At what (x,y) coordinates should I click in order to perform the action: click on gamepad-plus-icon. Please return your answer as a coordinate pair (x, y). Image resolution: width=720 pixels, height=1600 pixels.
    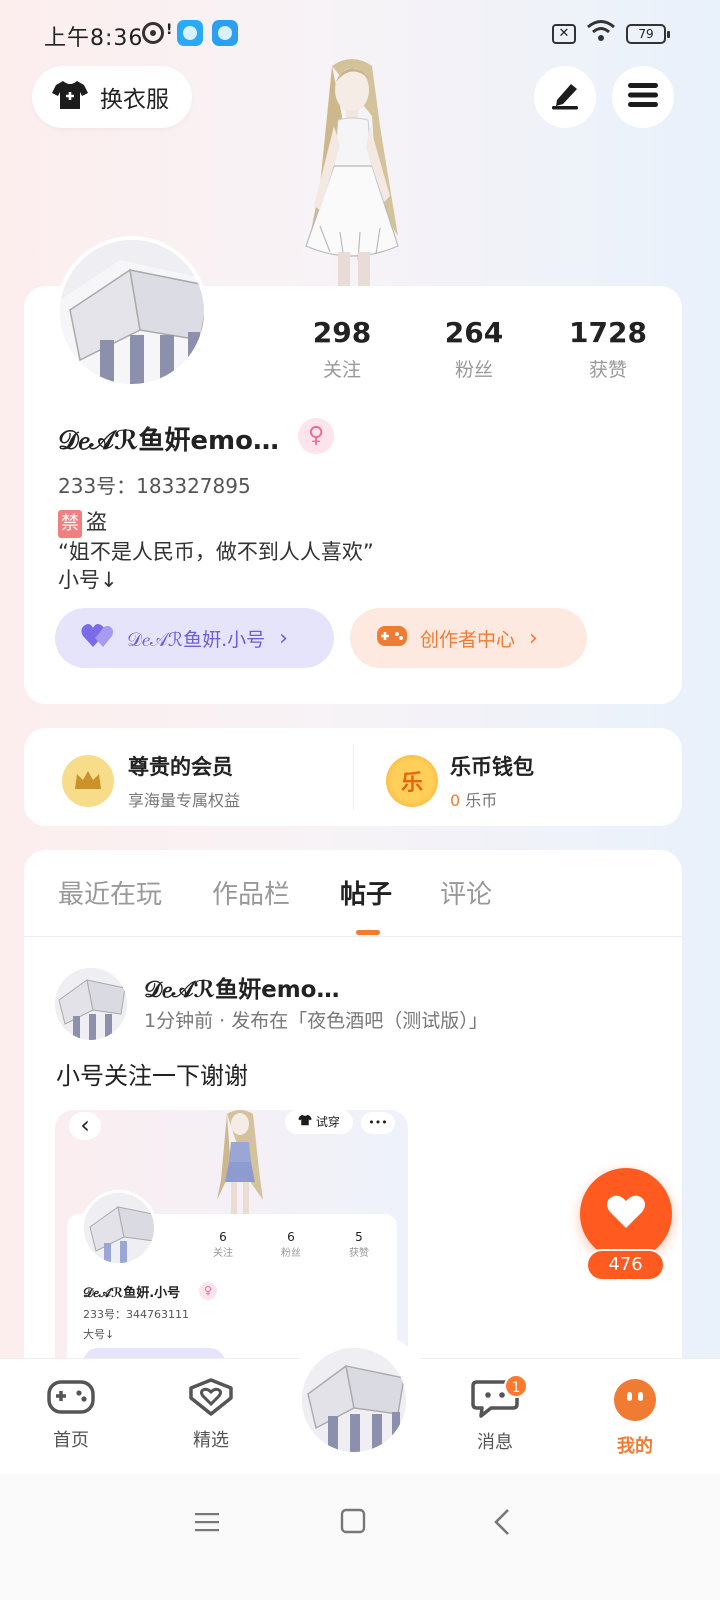
    Looking at the image, I should click on (392, 638).